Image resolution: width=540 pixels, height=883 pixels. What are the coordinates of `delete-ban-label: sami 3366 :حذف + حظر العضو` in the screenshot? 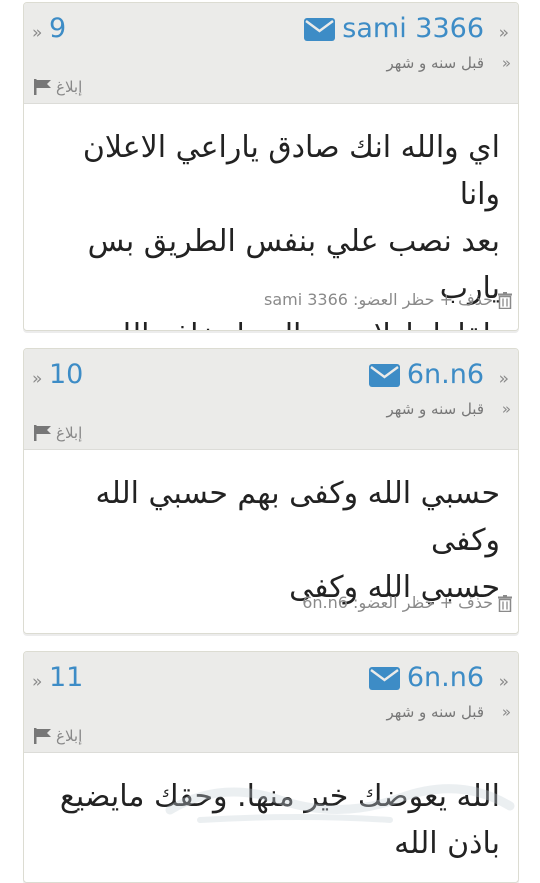 It's located at (378, 300).